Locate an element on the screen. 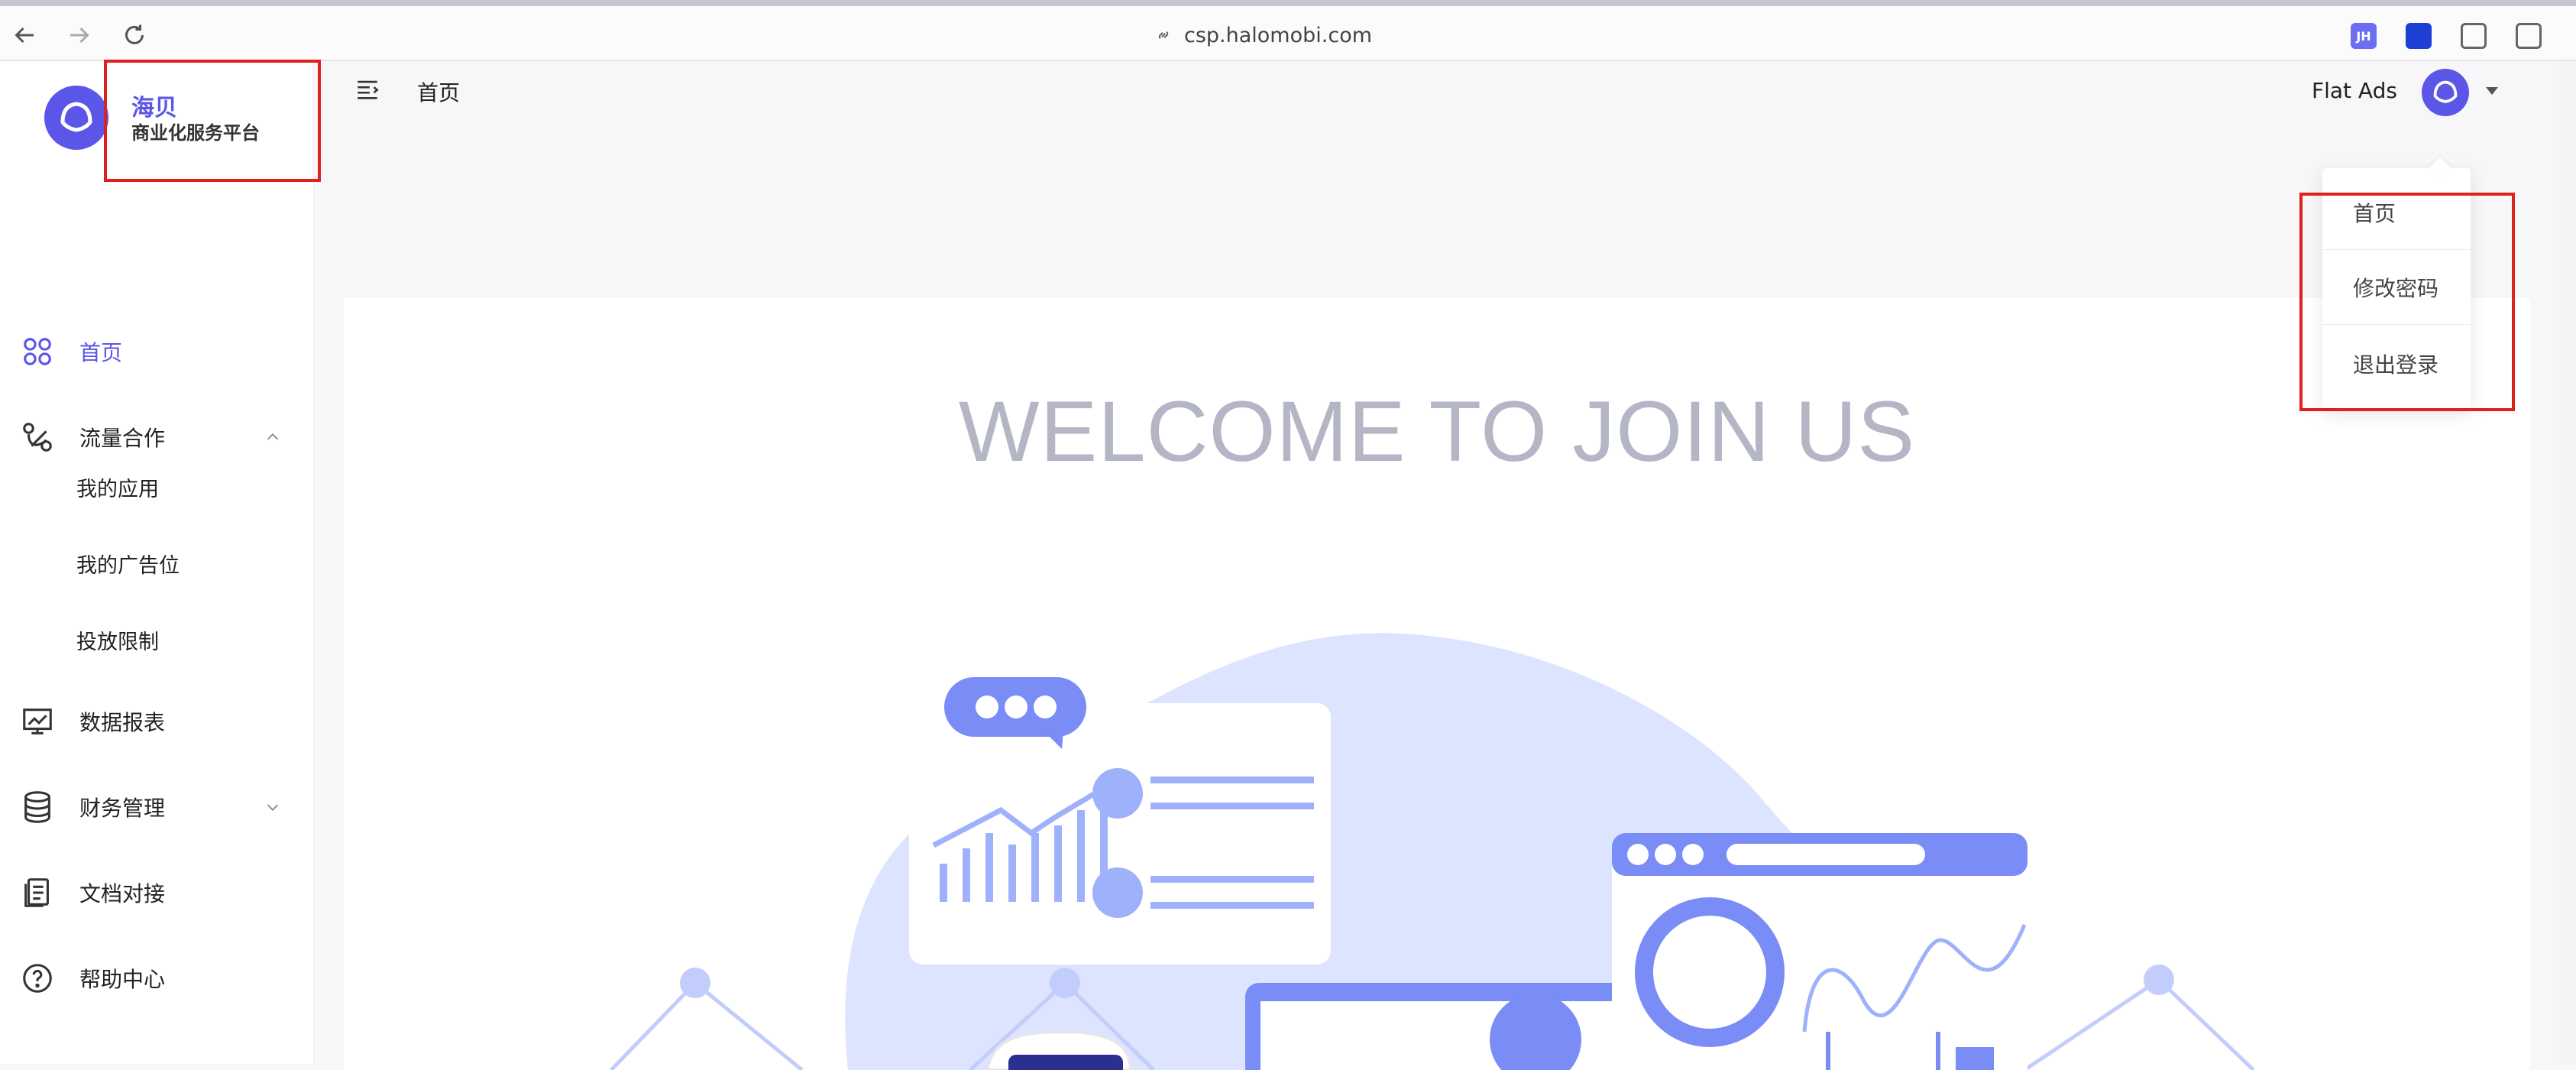 Image resolution: width=2576 pixels, height=1070 pixels. sidebar-item-traffic: 流量合作 is located at coordinates (156, 437).